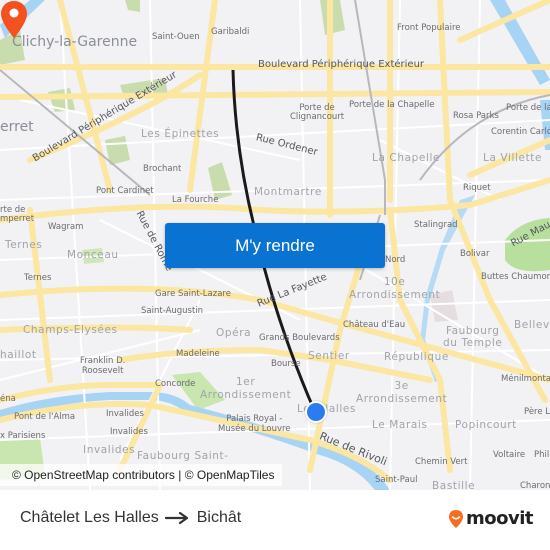  Describe the element at coordinates (329, 356) in the screenshot. I see `map-label-sentier: Sentier` at that location.